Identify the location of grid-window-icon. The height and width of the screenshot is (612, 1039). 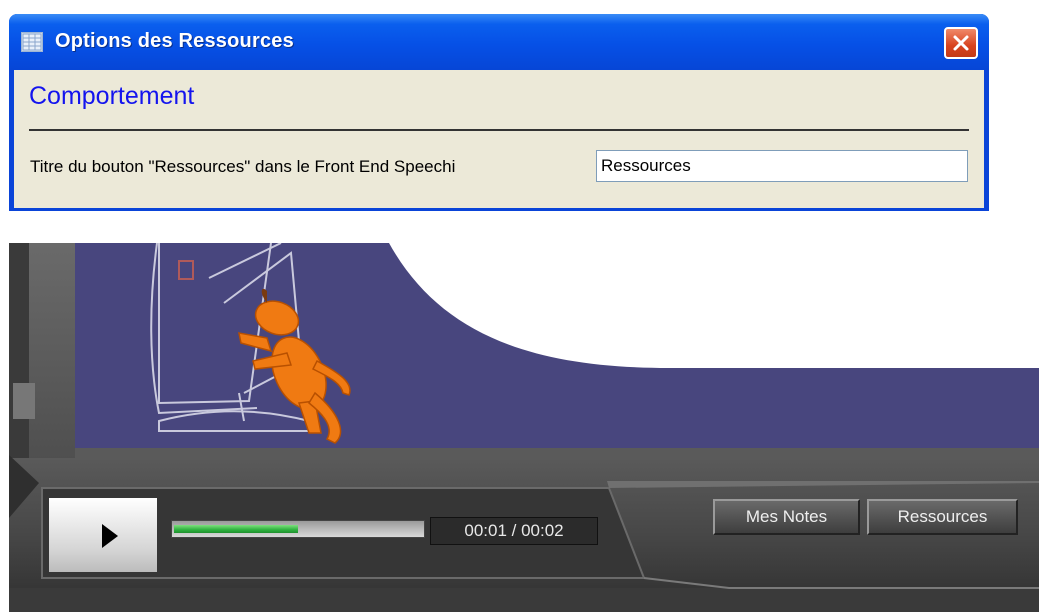
(32, 42).